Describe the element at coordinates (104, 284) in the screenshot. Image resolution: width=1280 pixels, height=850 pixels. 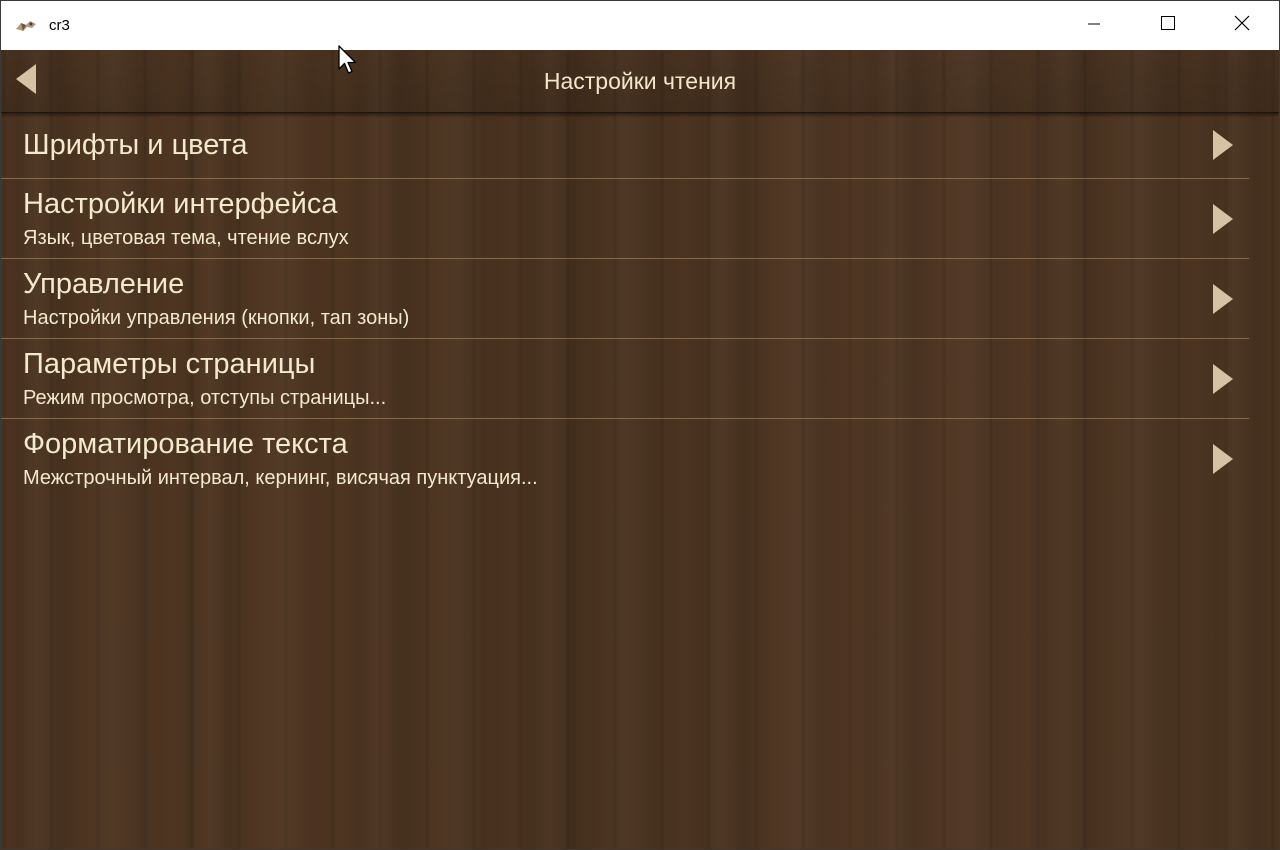
I see `item-title: Управление` at that location.